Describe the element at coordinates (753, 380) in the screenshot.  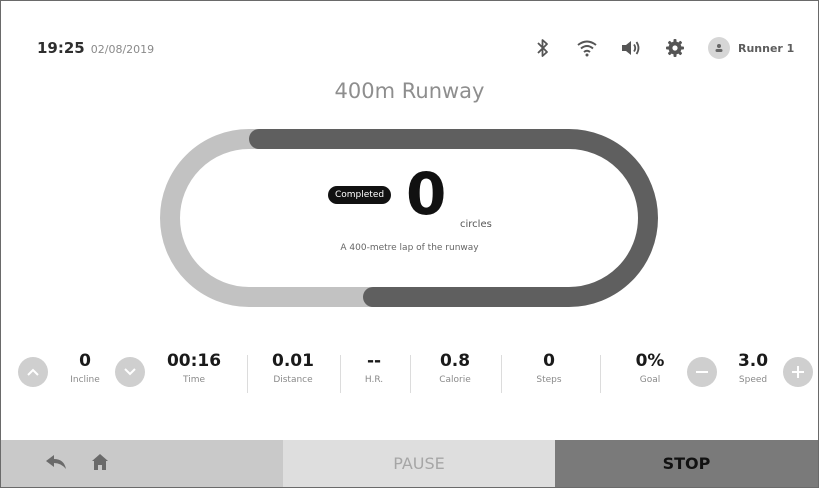
I see `metric-label: Speed` at that location.